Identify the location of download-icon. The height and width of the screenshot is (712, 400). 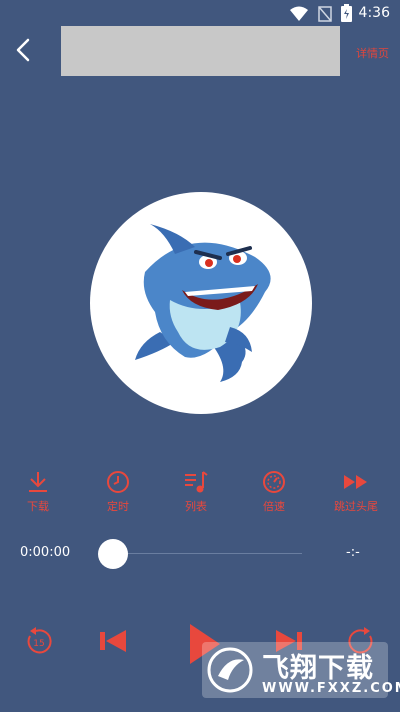
(38, 482).